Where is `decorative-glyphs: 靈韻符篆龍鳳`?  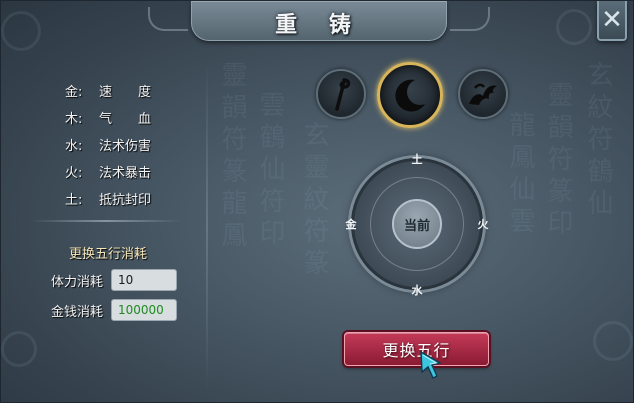
decorative-glyphs: 靈韻符篆龍鳳 is located at coordinates (232, 157).